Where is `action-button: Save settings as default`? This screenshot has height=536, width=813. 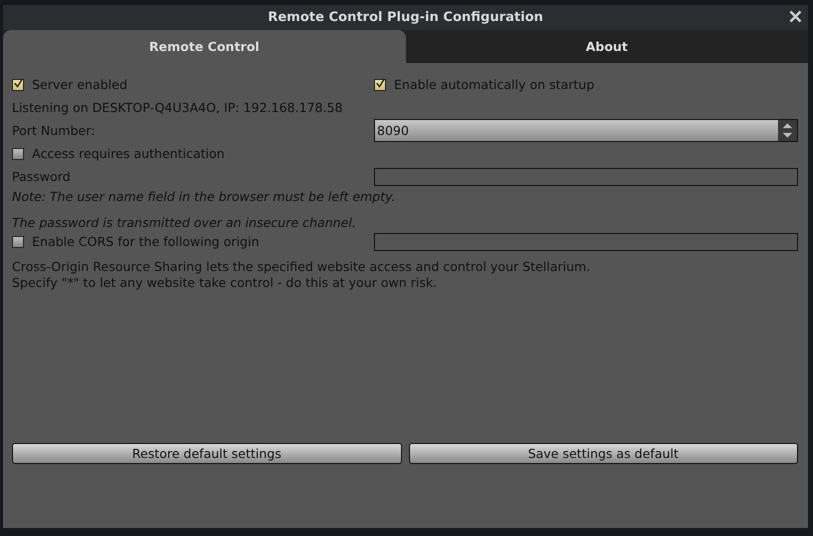
action-button: Save settings as default is located at coordinates (603, 453).